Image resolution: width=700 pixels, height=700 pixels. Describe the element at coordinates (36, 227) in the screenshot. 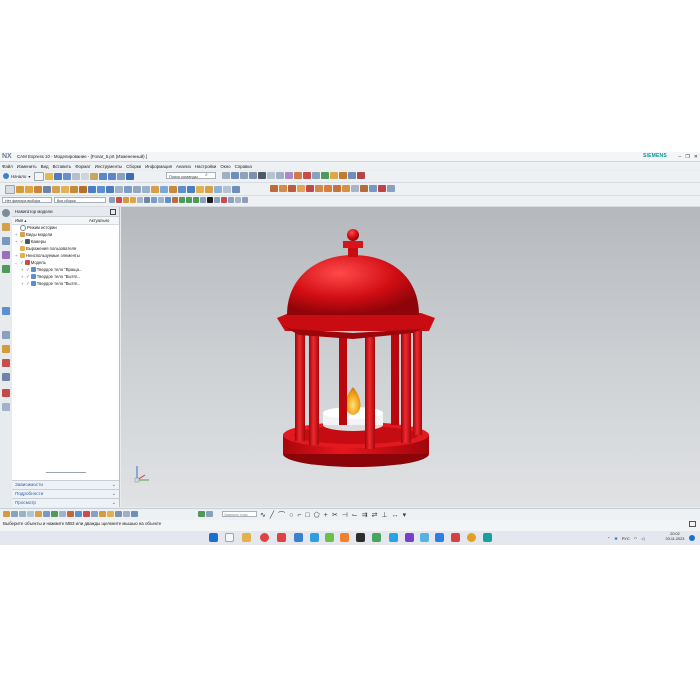

I see `tree-item-history-mode: Режим истории` at that location.